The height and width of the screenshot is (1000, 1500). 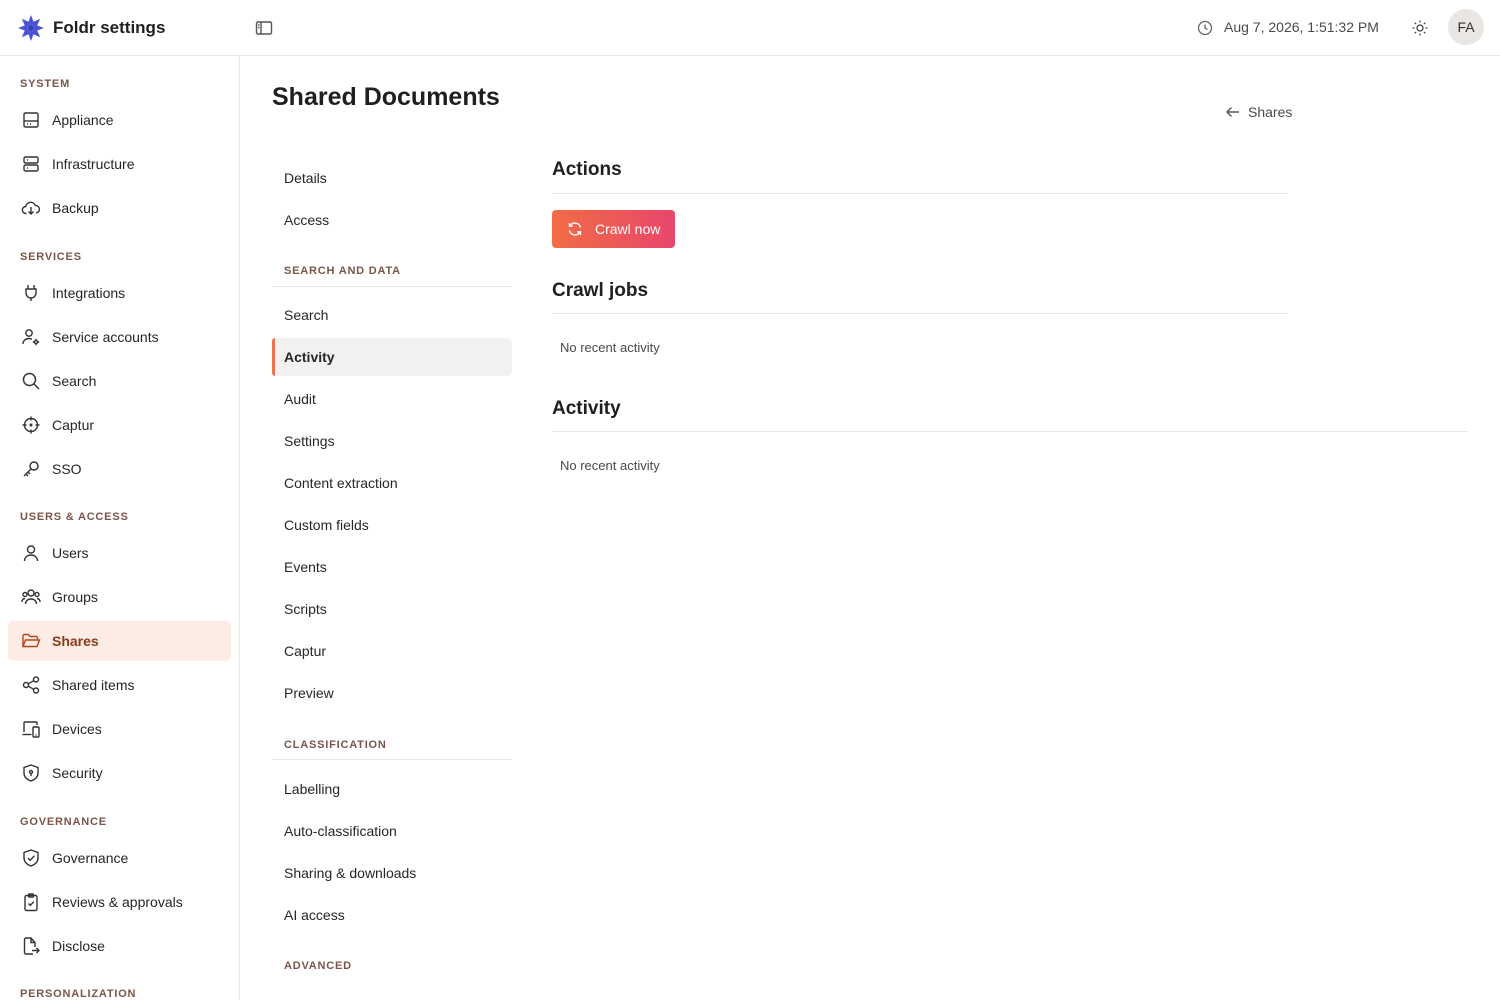 I want to click on crawl-jobs-empty-state: No recent activity, so click(x=610, y=347).